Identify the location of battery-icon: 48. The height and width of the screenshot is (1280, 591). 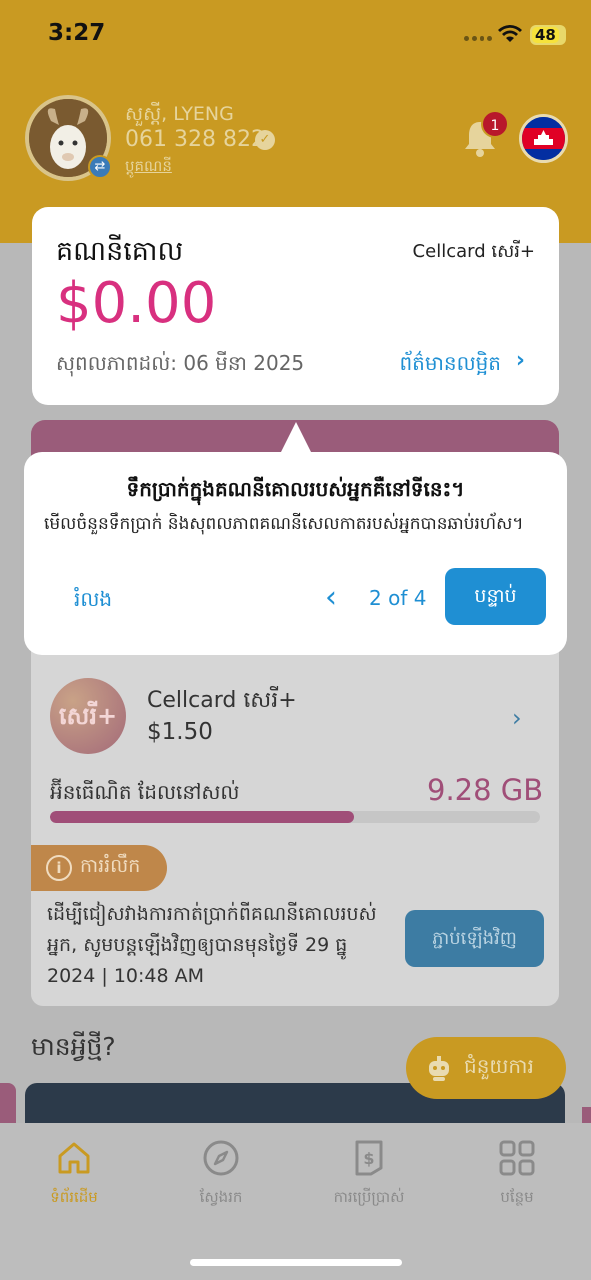
(548, 35).